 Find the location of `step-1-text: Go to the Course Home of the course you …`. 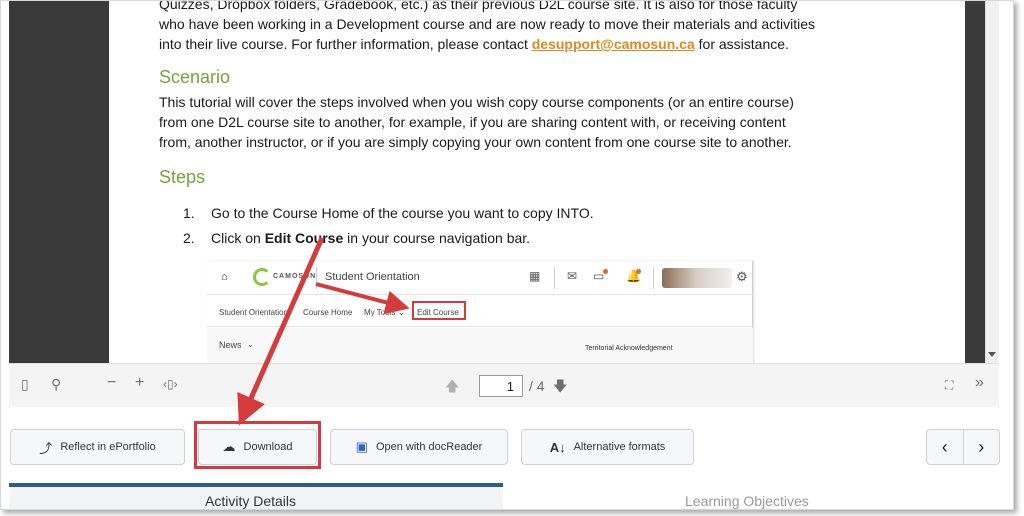

step-1-text: Go to the Course Home of the course you … is located at coordinates (402, 213).